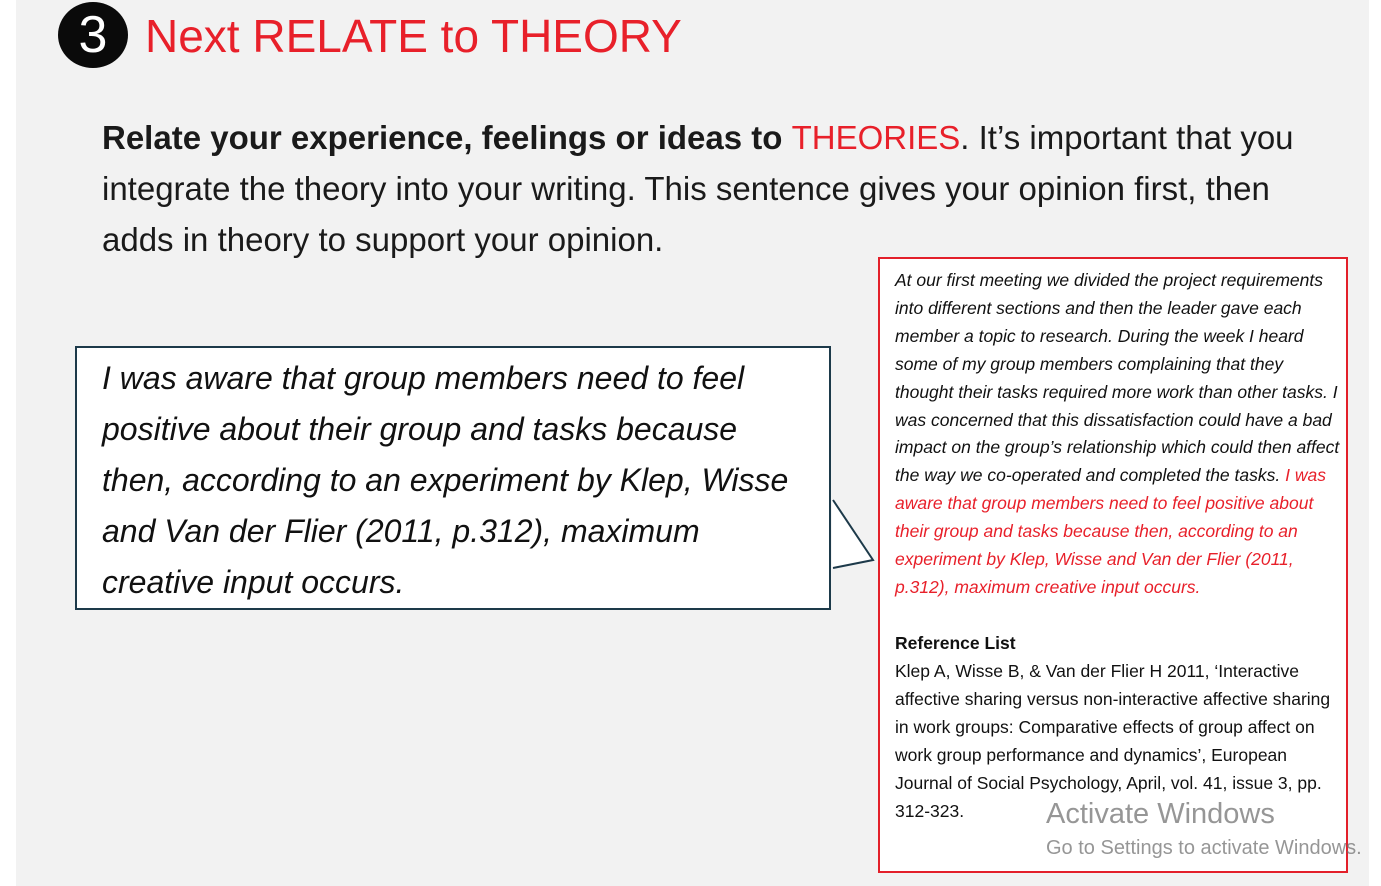 This screenshot has width=1381, height=886. I want to click on reference-list-heading: Reference List, so click(955, 643).